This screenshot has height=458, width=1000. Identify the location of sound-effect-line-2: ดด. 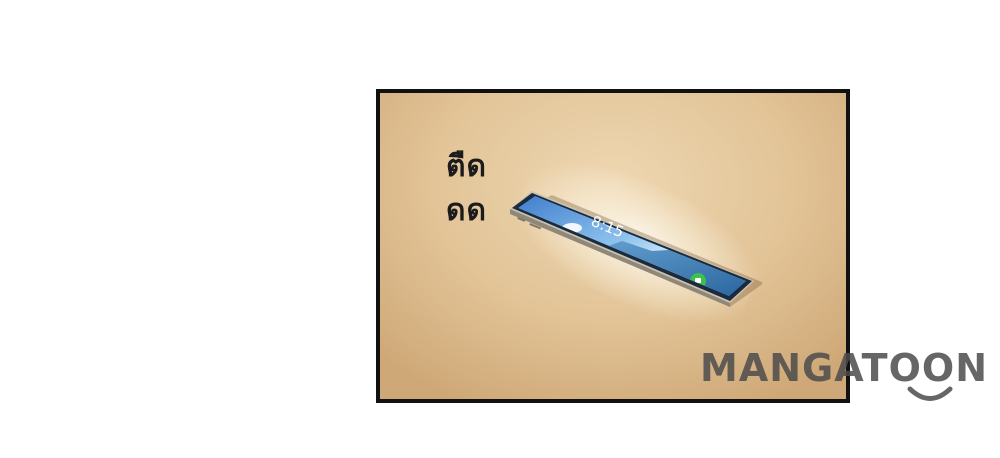
(466, 210).